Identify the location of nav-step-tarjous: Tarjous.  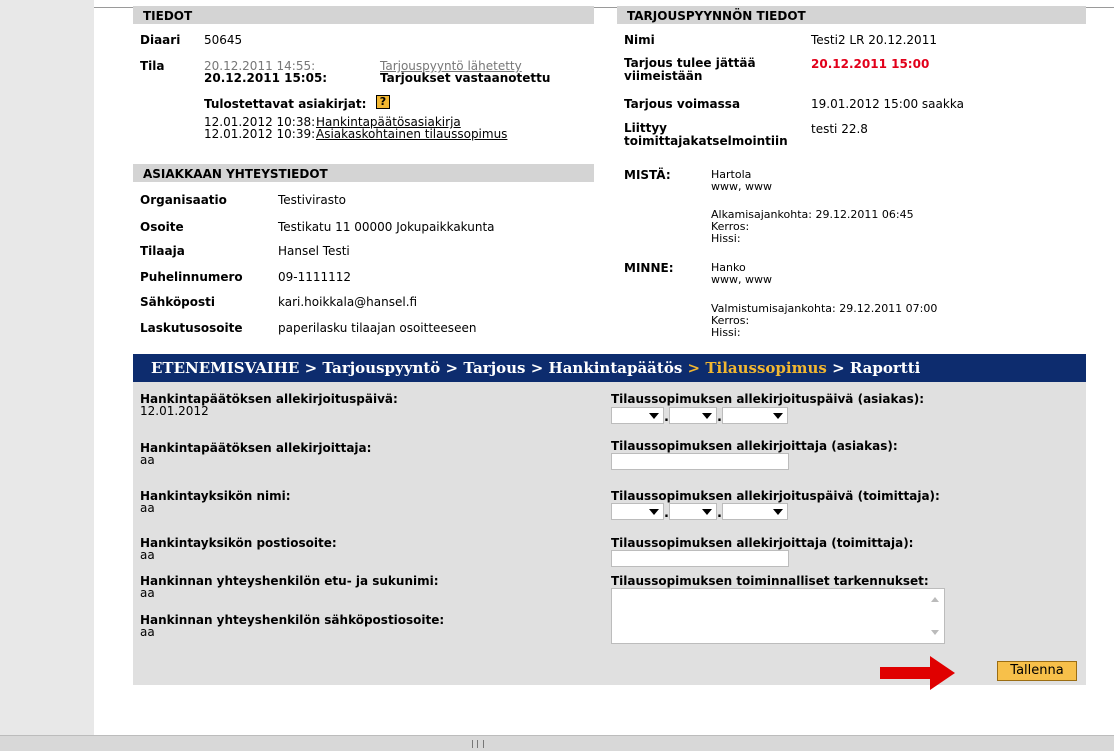
(494, 368).